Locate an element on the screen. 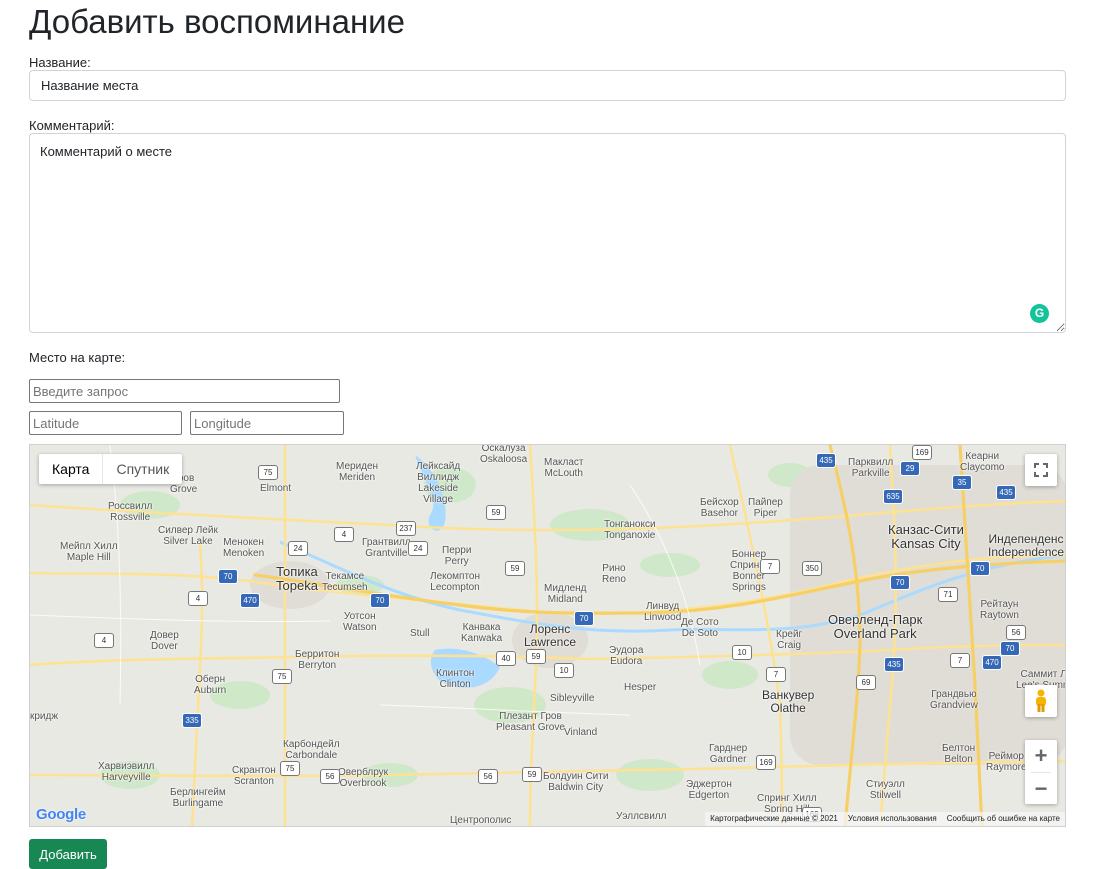 The width and height of the screenshot is (1103, 869). name-input is located at coordinates (547, 85).